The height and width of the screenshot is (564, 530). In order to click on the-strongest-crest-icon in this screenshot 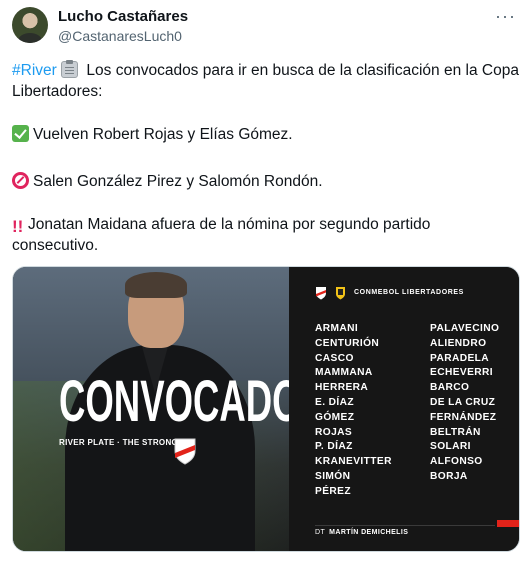, I will do `click(340, 293)`.